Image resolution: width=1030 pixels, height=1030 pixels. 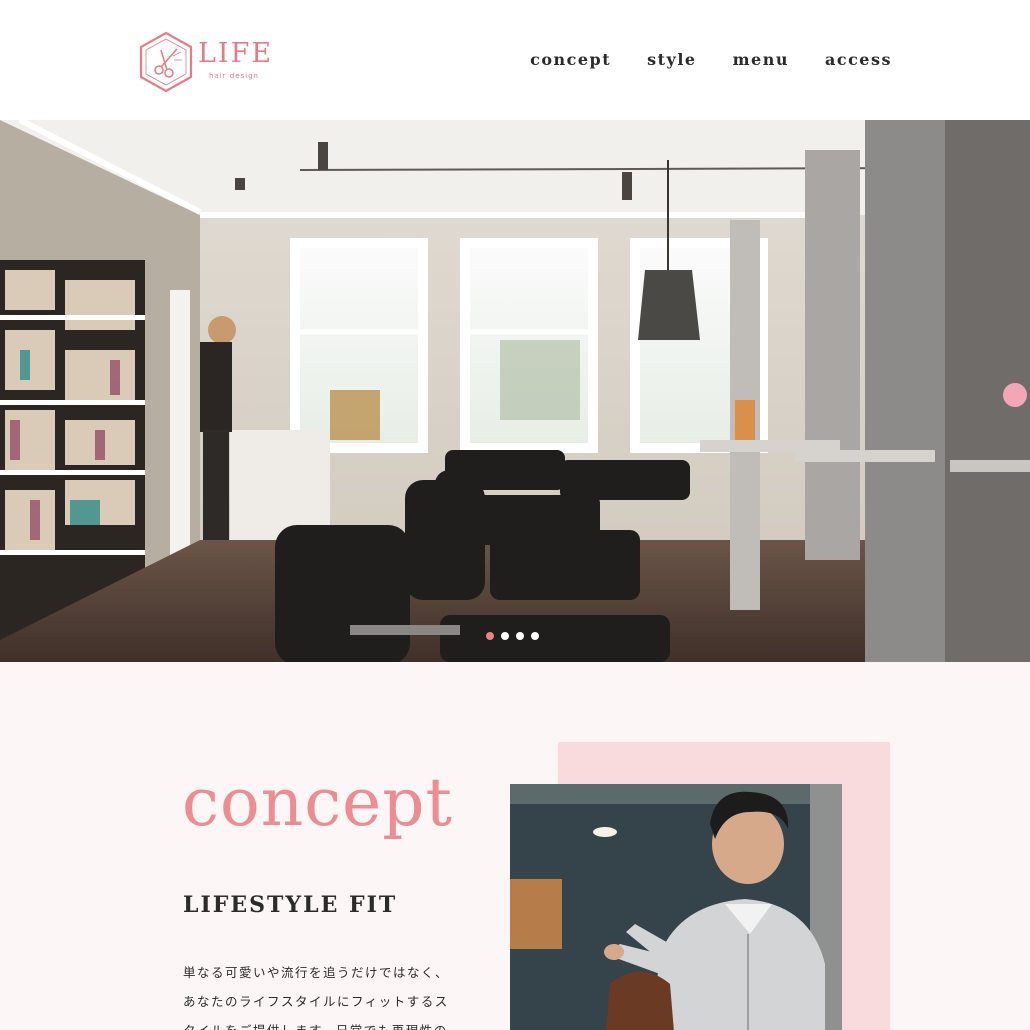 I want to click on site-logo: LIFE hair design, so click(x=205, y=62).